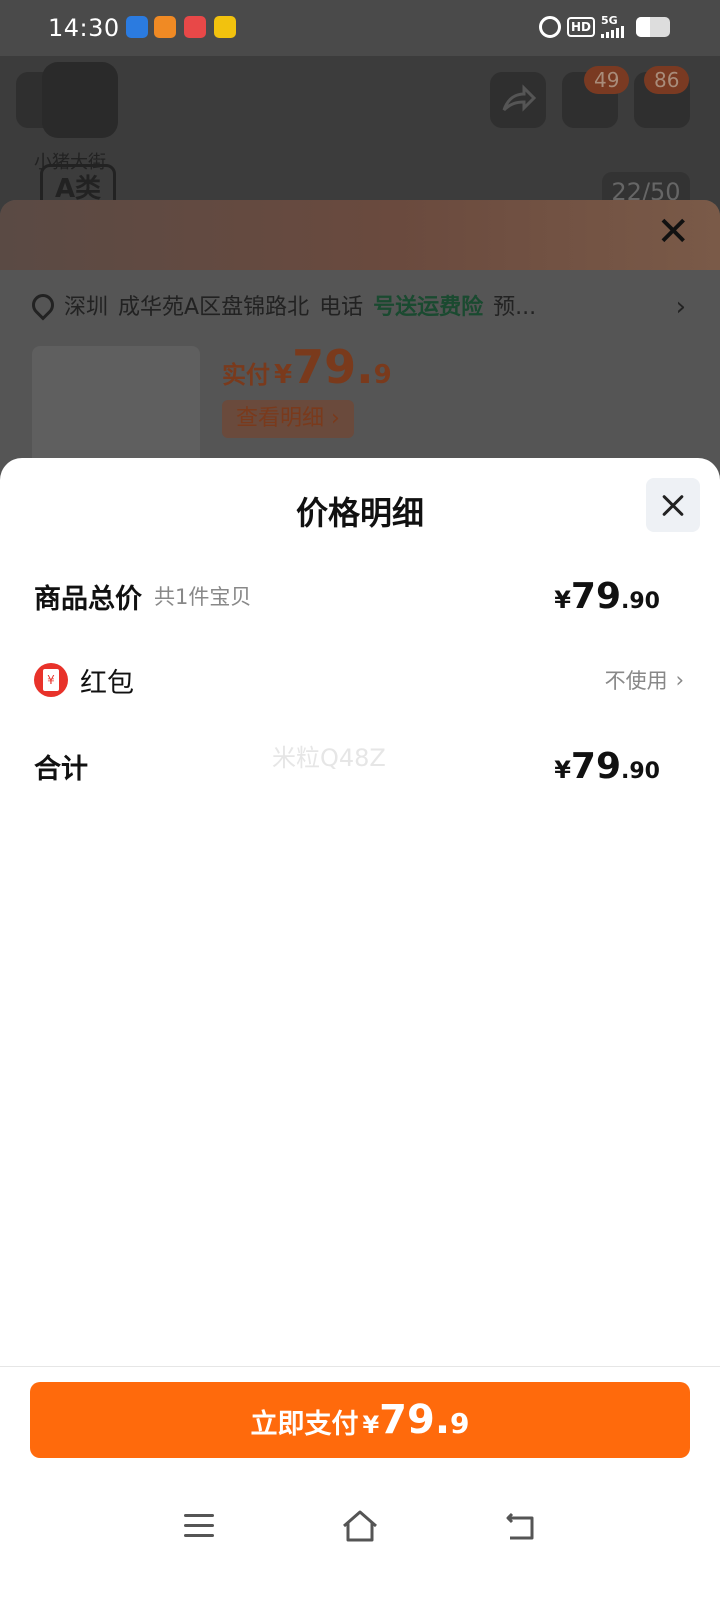  Describe the element at coordinates (360, 1420) in the screenshot. I see `pay-now-button: 立即支付 ¥79.9` at that location.